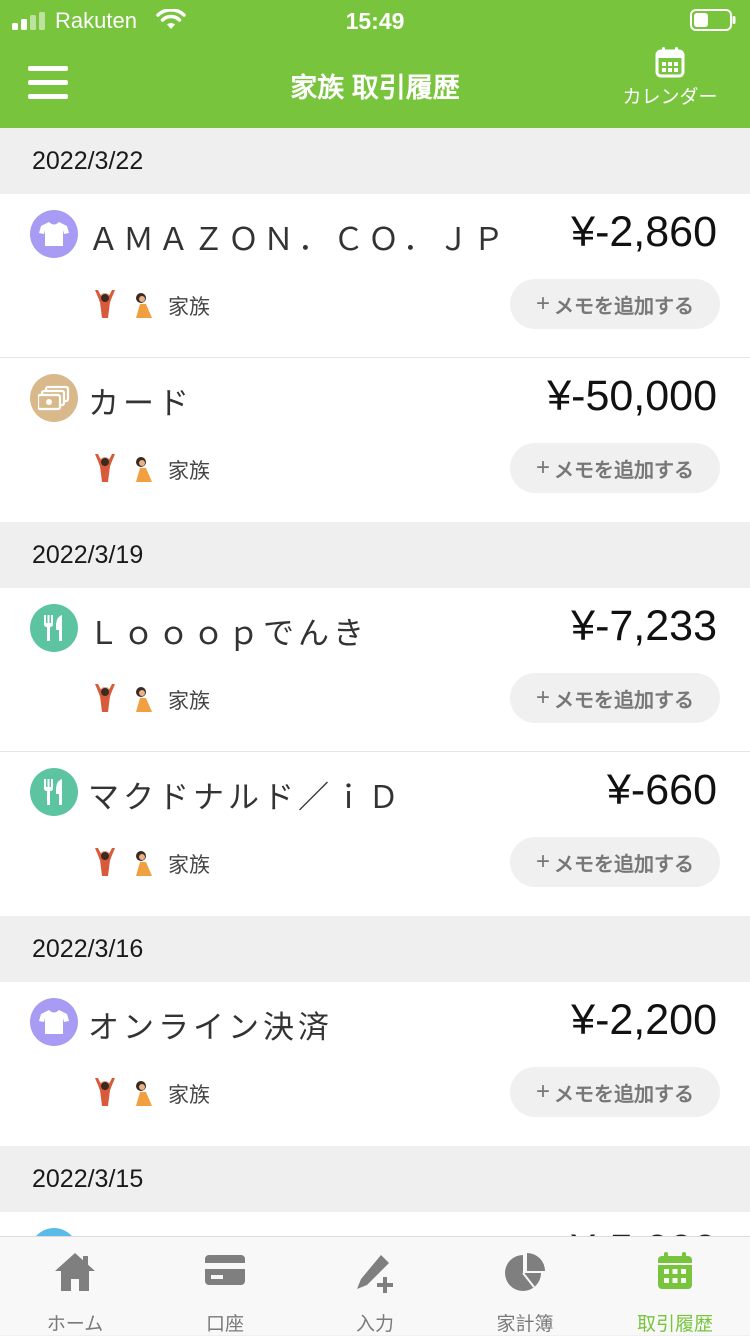 Image resolution: width=750 pixels, height=1336 pixels. Describe the element at coordinates (228, 633) in the screenshot. I see `merchant-name: Ｌｏｏｏｐでんき` at that location.